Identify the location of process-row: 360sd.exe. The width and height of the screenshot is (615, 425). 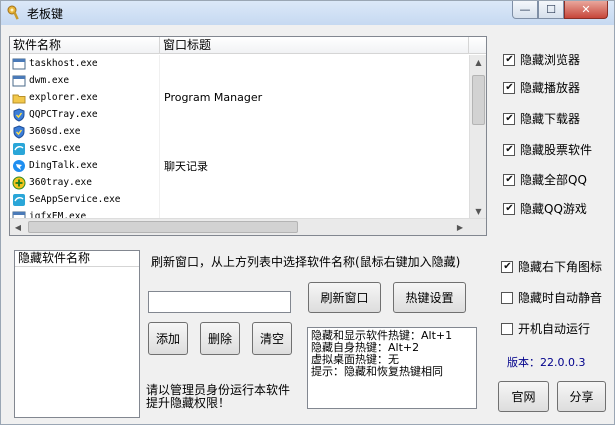
(239, 131).